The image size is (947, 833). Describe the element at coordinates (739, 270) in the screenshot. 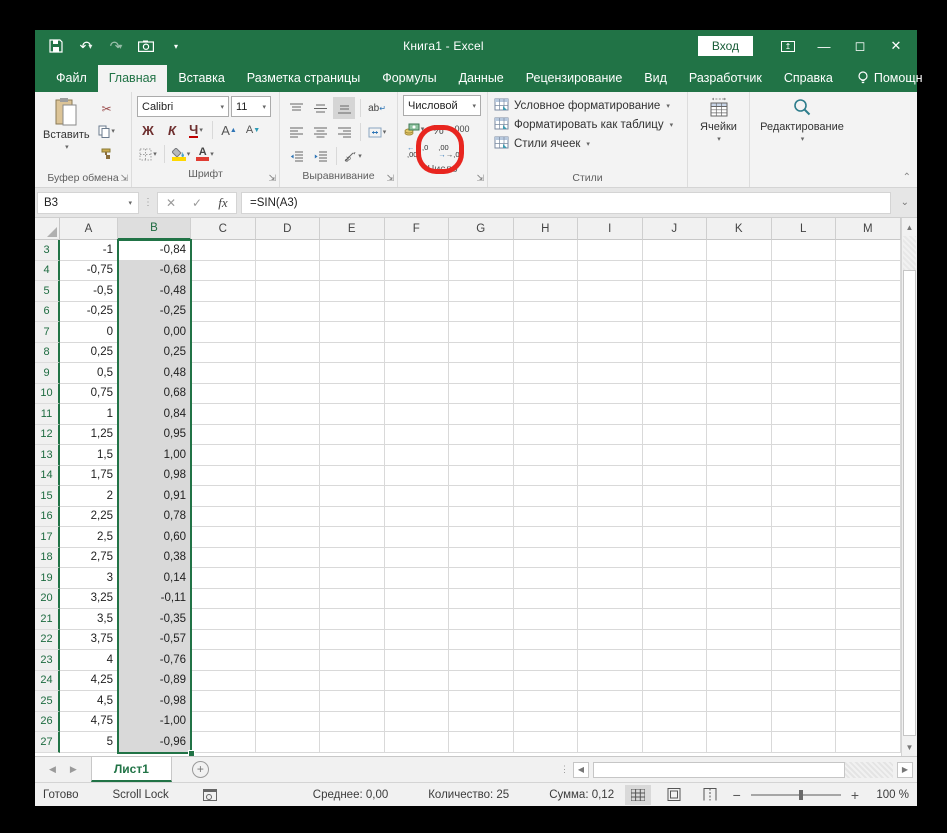

I see `cell-K4` at that location.